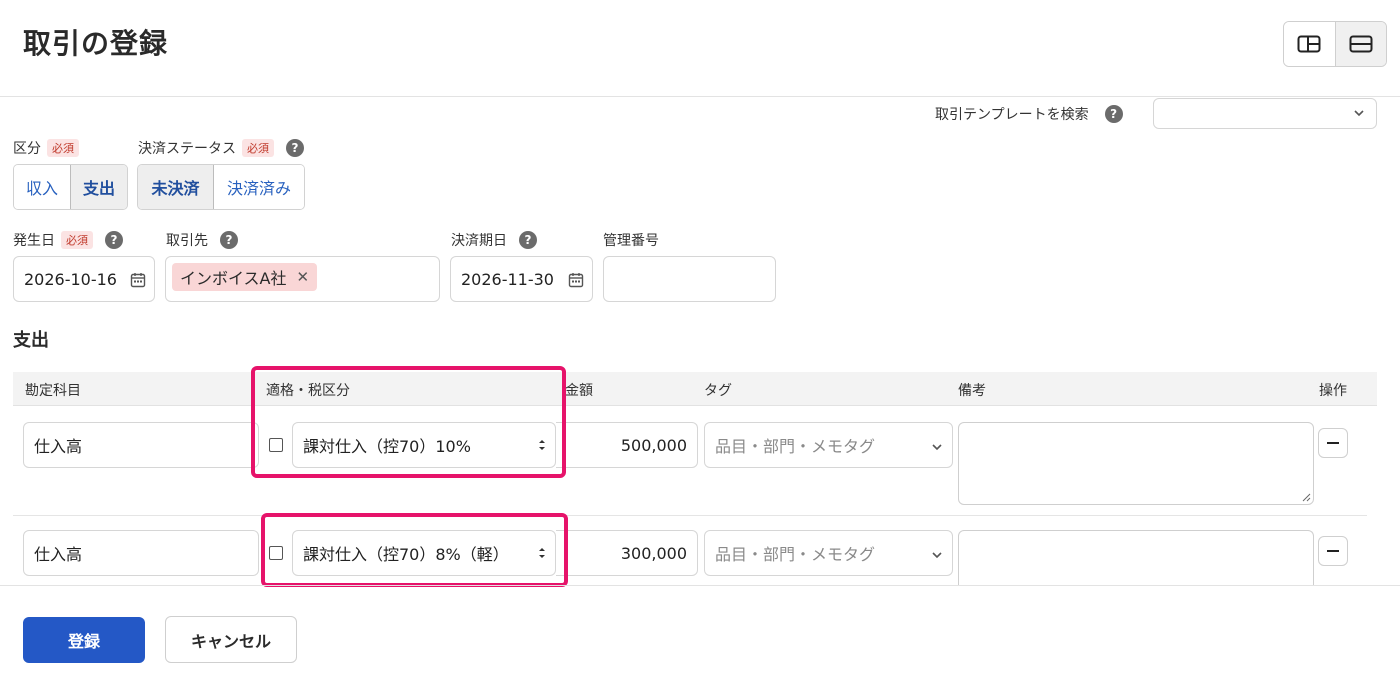 This screenshot has height=686, width=1400. I want to click on kessai-kijitsu-value: 2026-11-30, so click(507, 279).